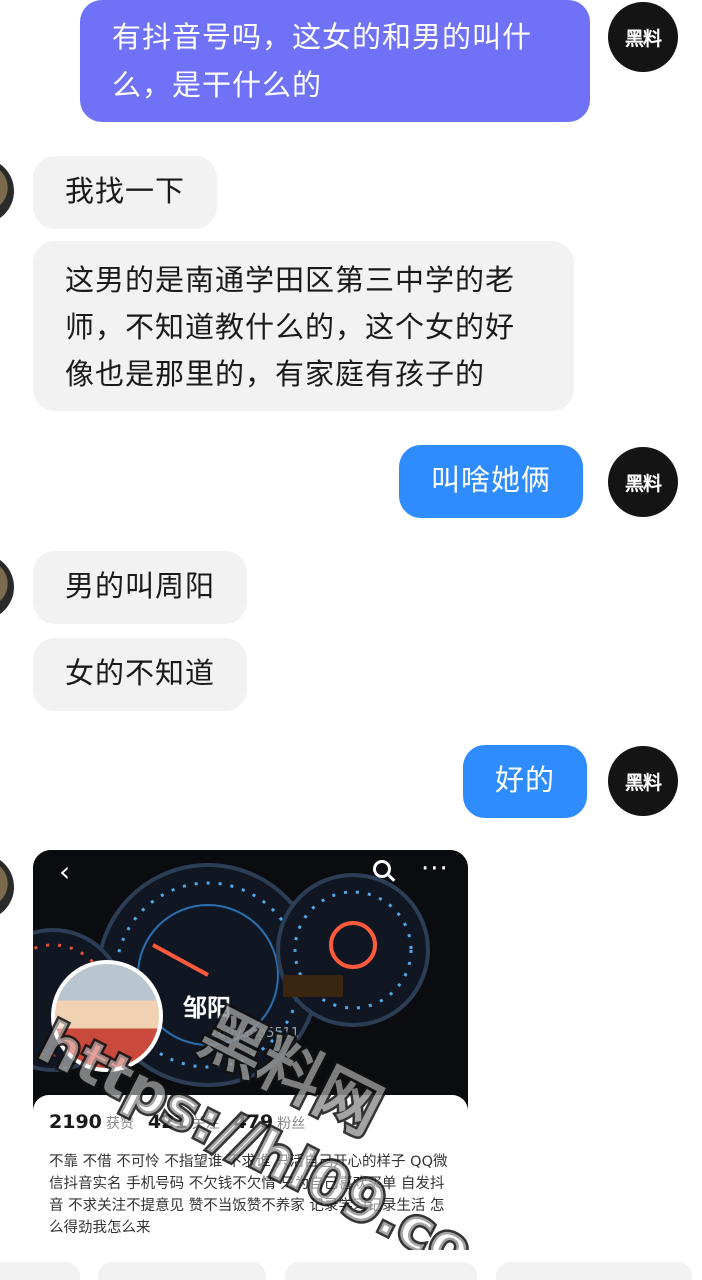 Image resolution: width=702 pixels, height=1280 pixels. I want to click on message-incoming: 女的不知道, so click(140, 674).